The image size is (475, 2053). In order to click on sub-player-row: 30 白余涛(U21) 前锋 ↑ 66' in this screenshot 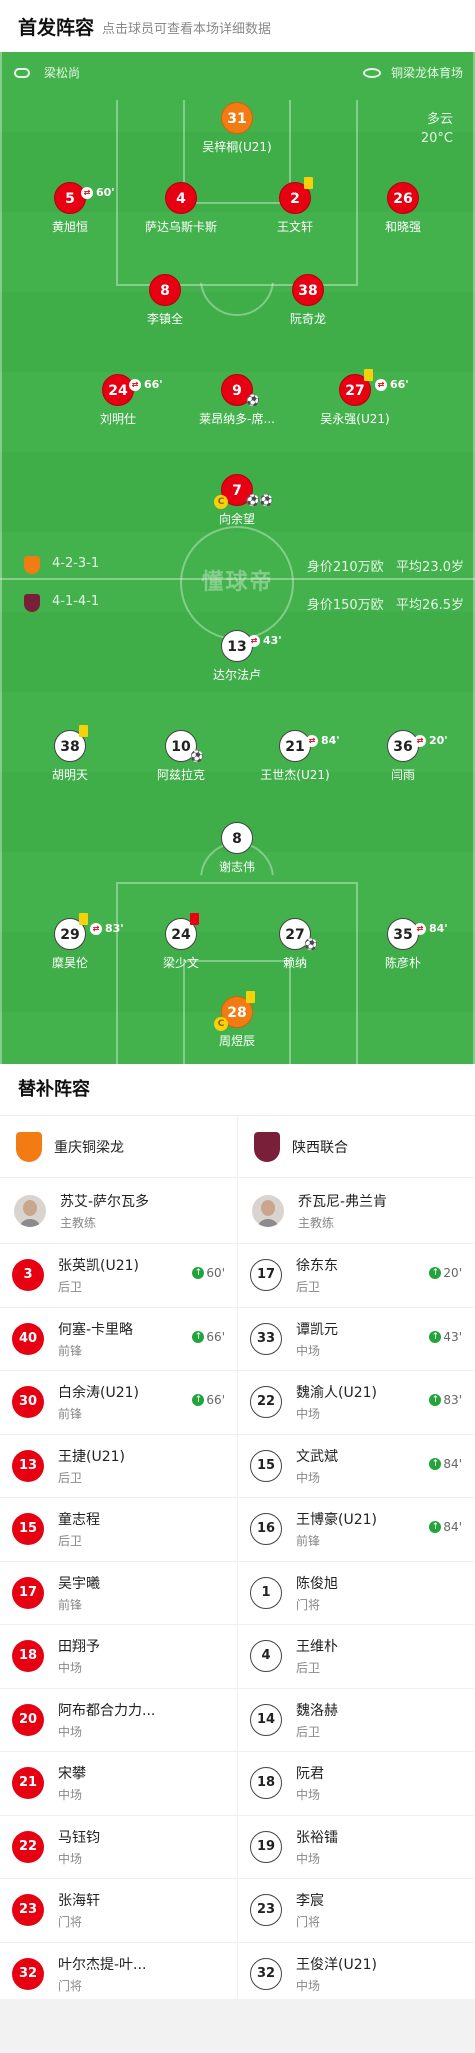, I will do `click(118, 1403)`.